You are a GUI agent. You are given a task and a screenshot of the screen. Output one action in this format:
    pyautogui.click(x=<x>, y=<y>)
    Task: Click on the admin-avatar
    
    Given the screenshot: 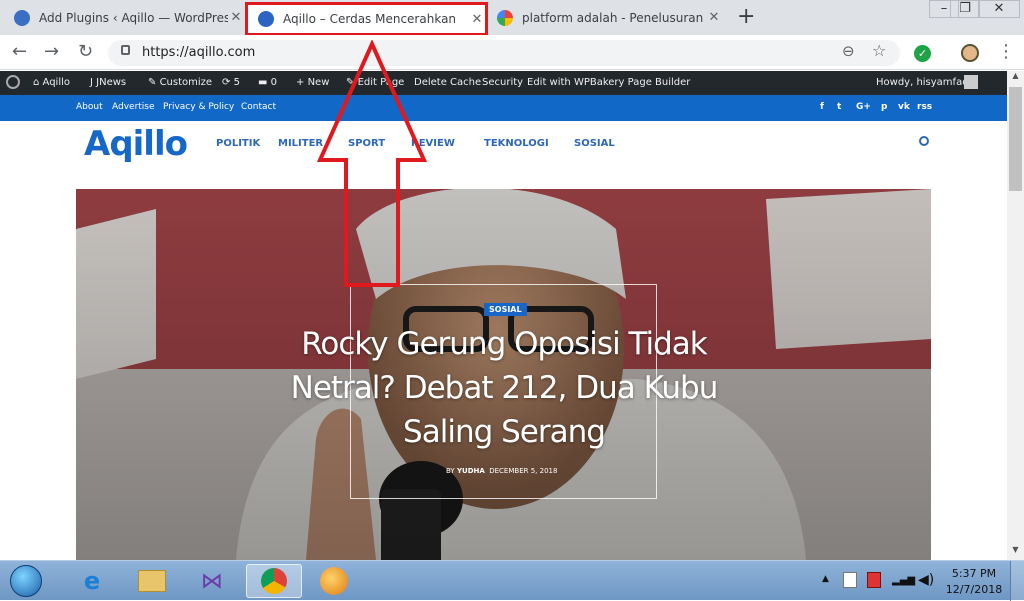 What is the action you would take?
    pyautogui.click(x=971, y=82)
    